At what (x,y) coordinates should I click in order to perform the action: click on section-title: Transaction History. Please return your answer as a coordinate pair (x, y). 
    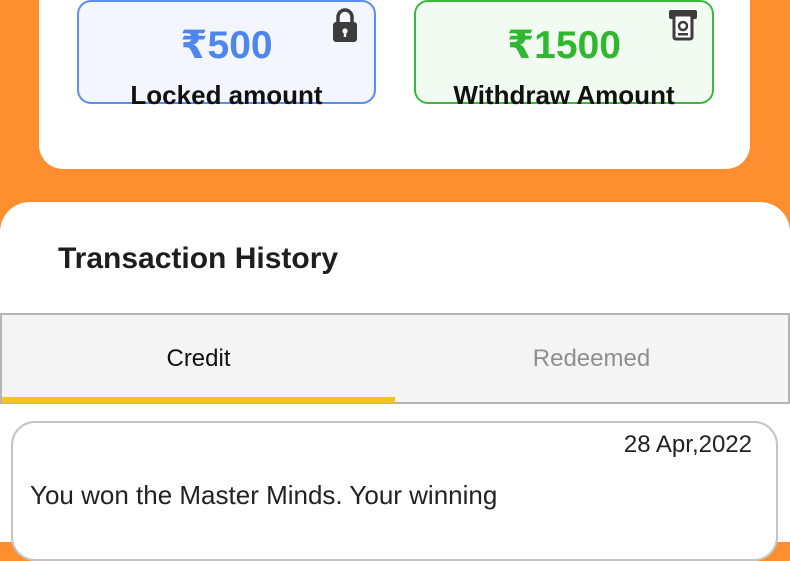
    Looking at the image, I should click on (198, 258).